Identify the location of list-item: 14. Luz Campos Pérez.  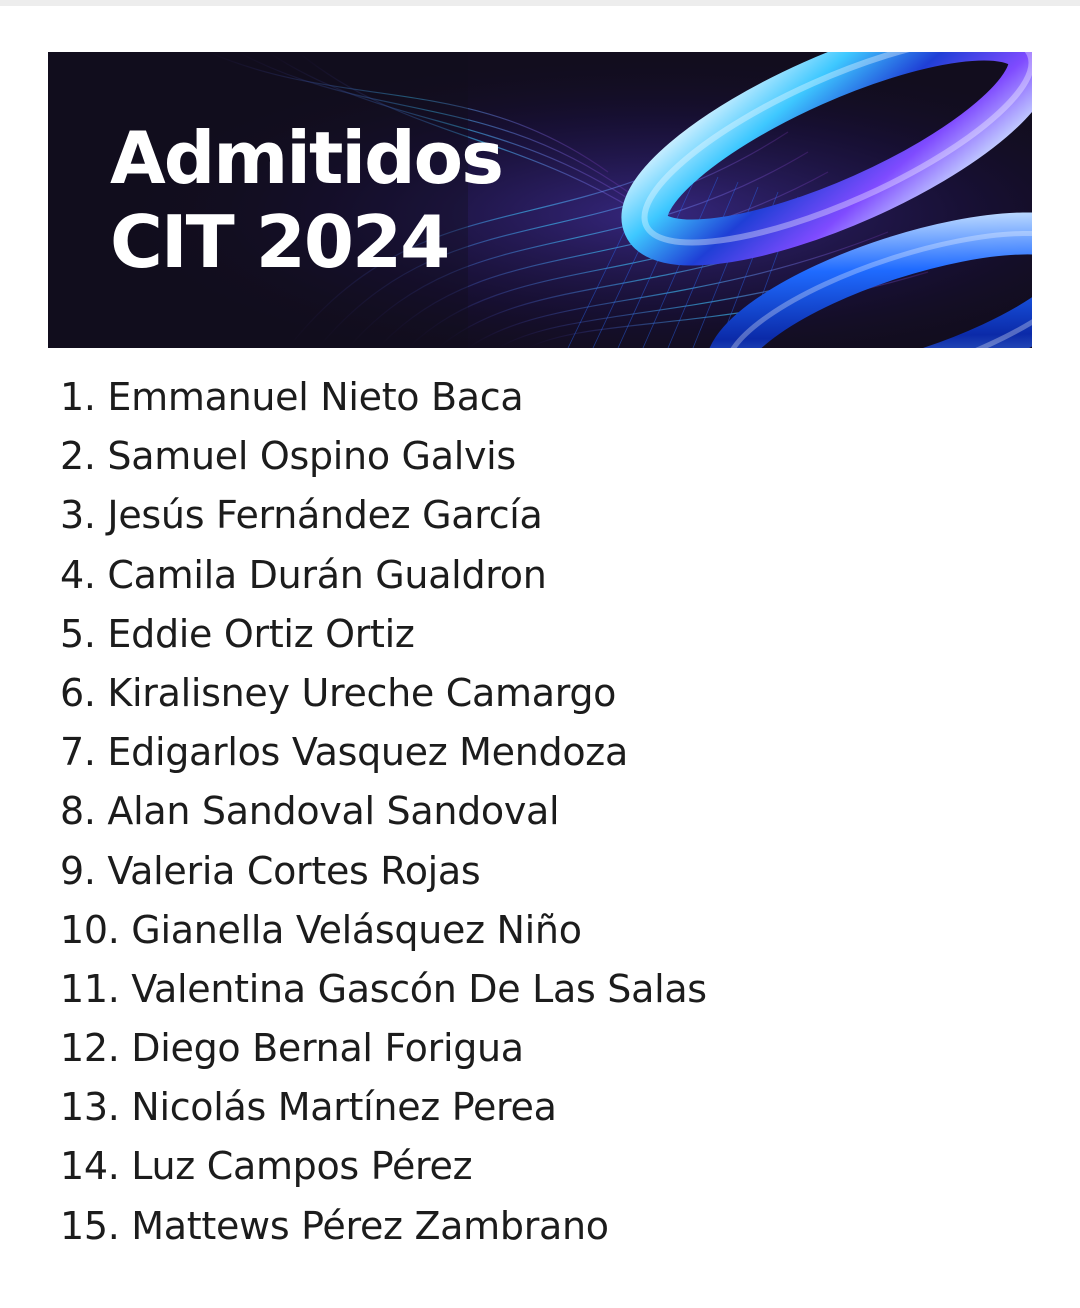
(266, 1166).